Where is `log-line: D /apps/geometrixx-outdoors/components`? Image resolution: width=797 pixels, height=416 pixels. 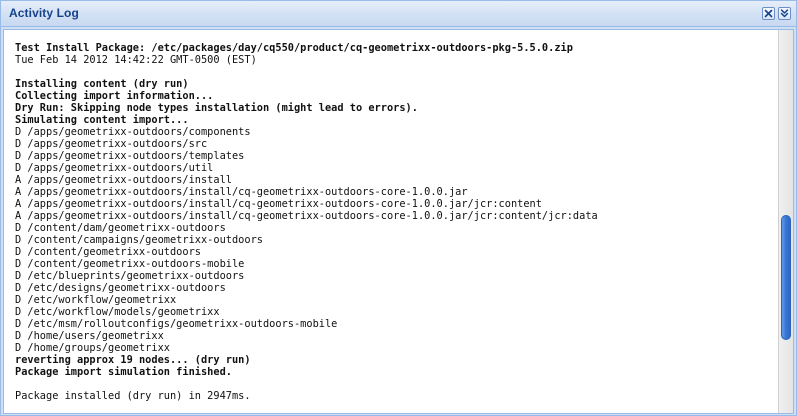 log-line: D /apps/geometrixx-outdoors/components is located at coordinates (133, 132).